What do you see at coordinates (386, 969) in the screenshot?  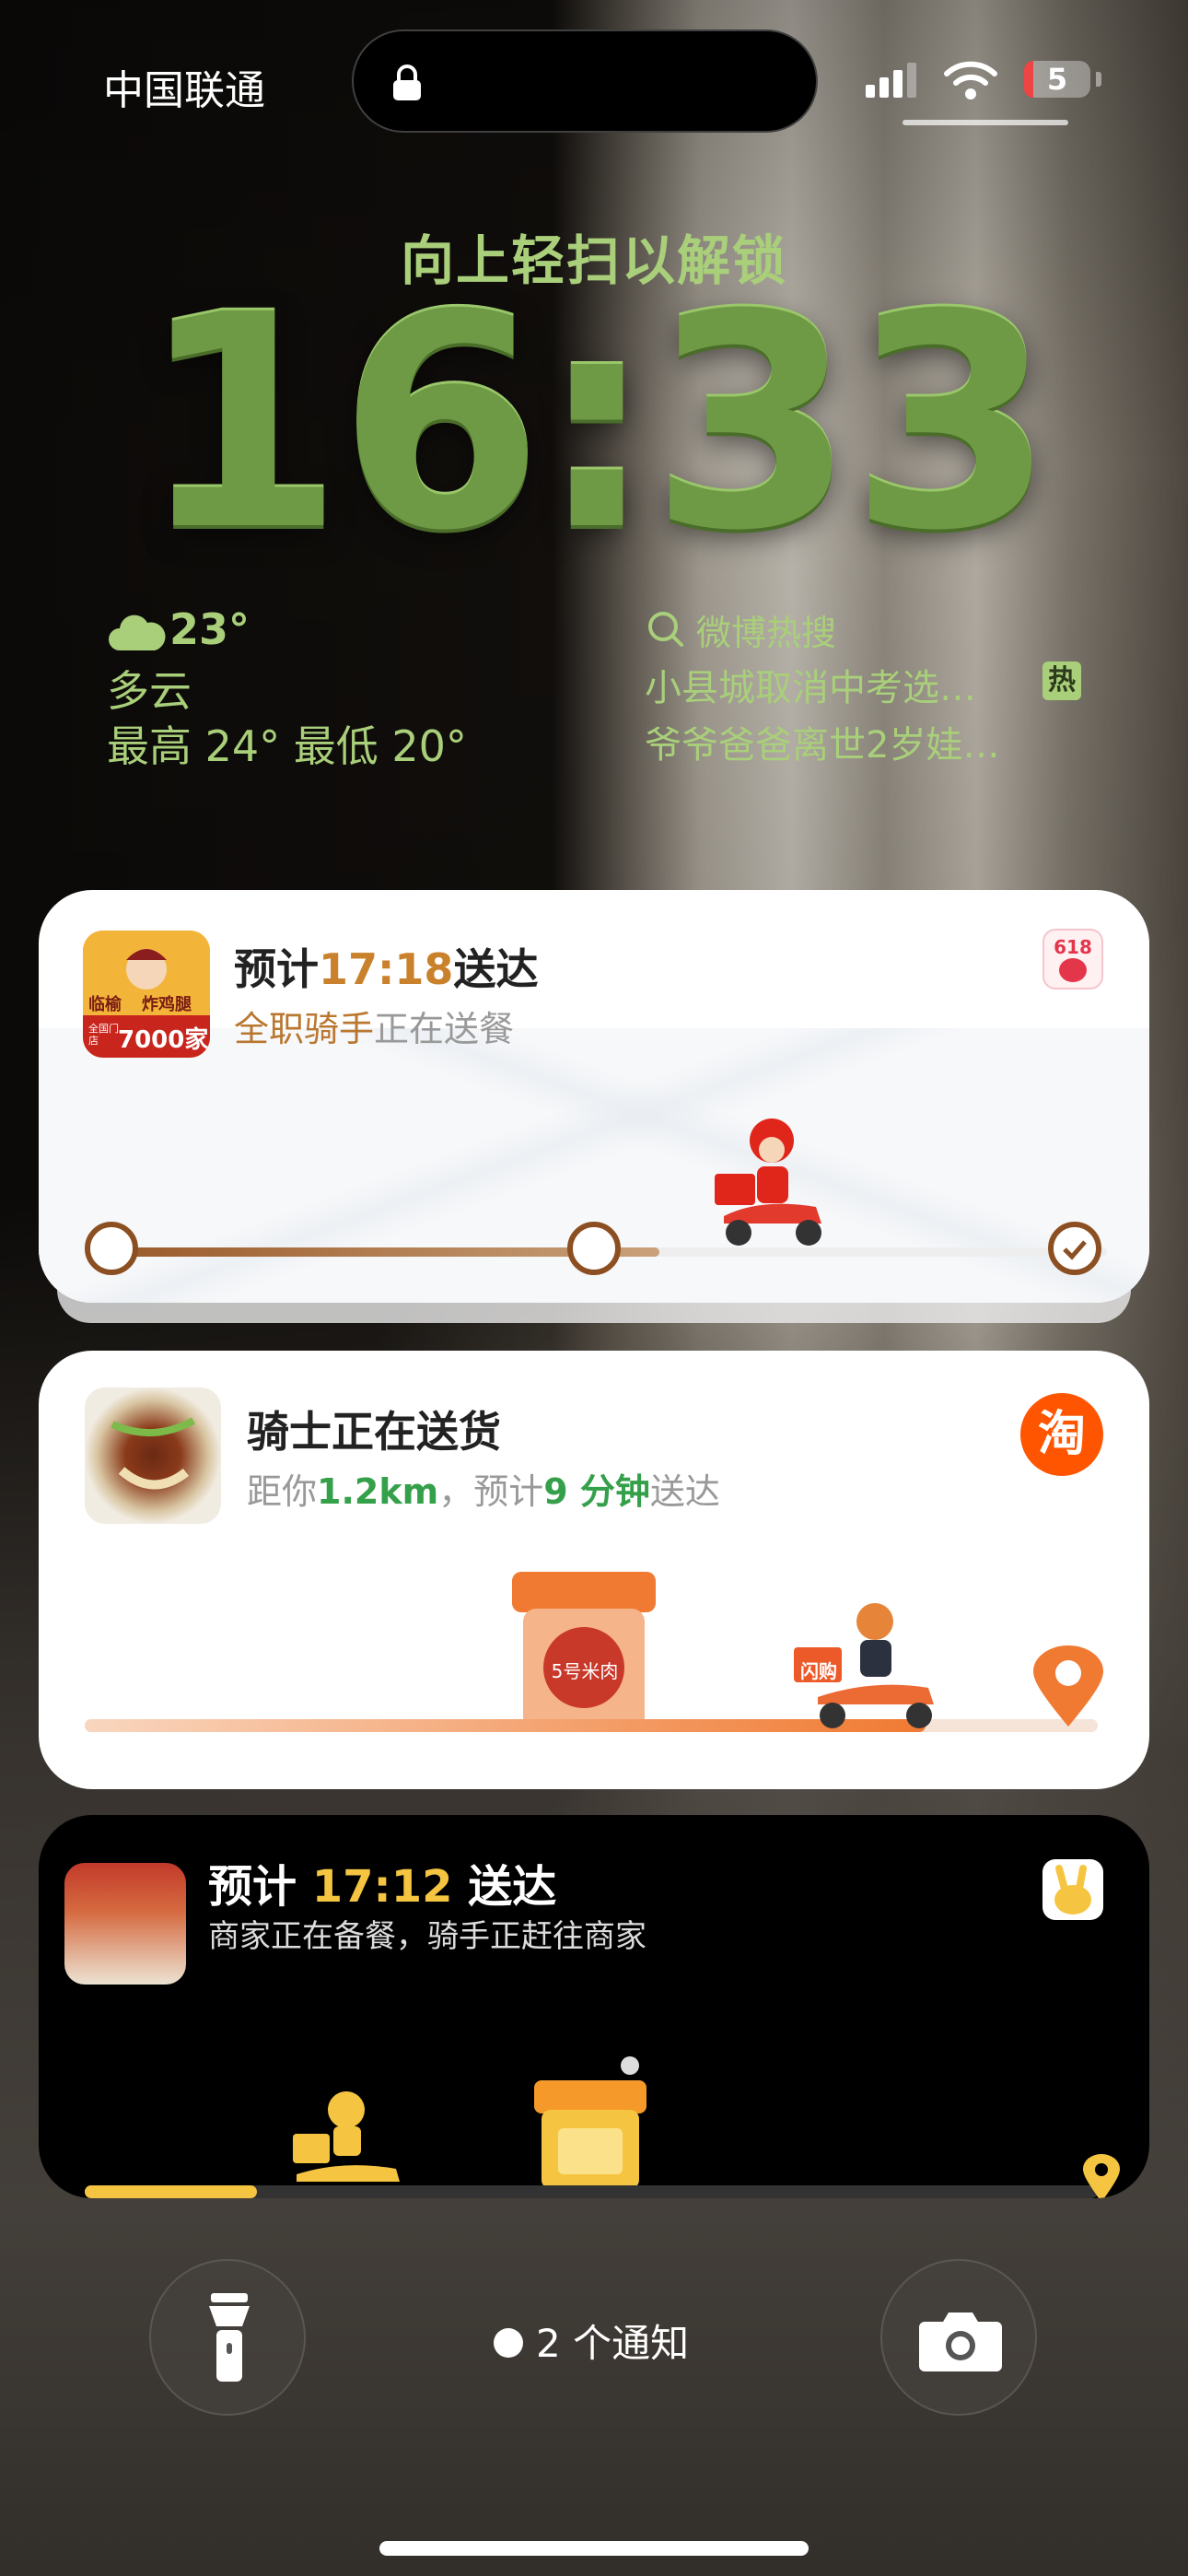 I see `delivery-eta: 预计17:18送达` at bounding box center [386, 969].